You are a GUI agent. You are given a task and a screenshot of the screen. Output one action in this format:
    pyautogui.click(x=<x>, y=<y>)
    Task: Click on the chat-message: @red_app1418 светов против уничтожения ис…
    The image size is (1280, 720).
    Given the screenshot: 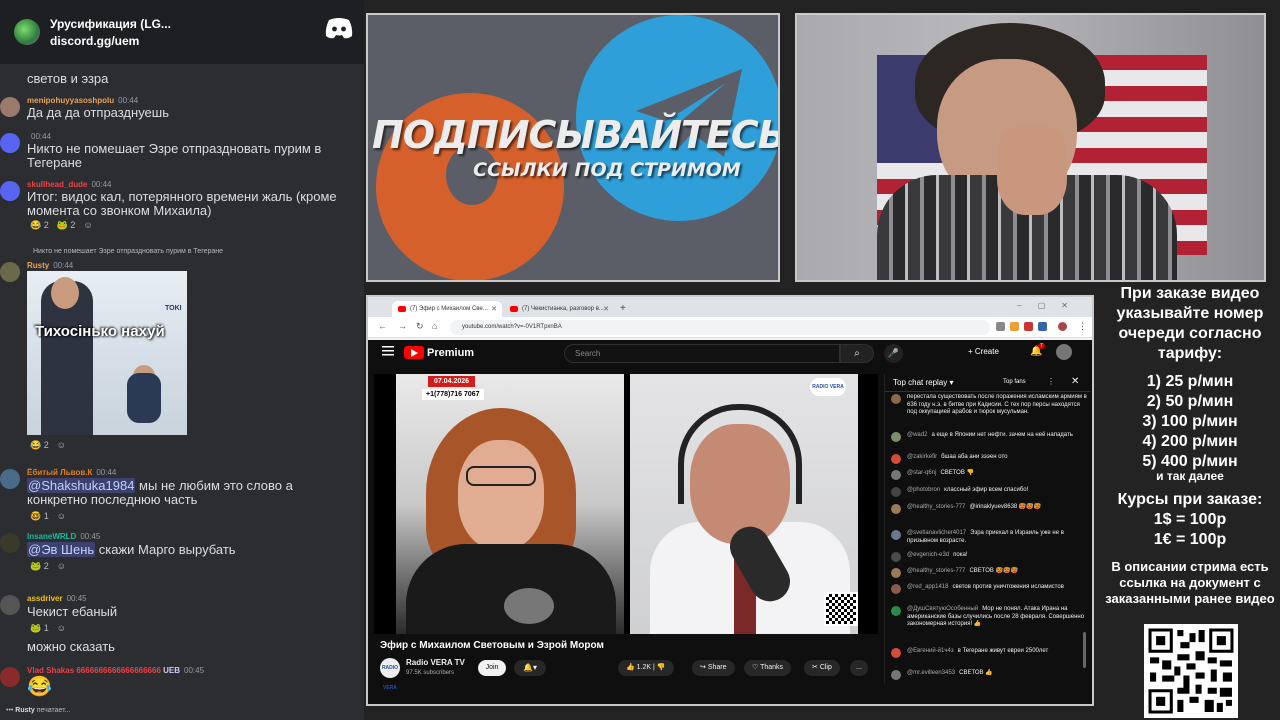 What is the action you would take?
    pyautogui.click(x=989, y=589)
    